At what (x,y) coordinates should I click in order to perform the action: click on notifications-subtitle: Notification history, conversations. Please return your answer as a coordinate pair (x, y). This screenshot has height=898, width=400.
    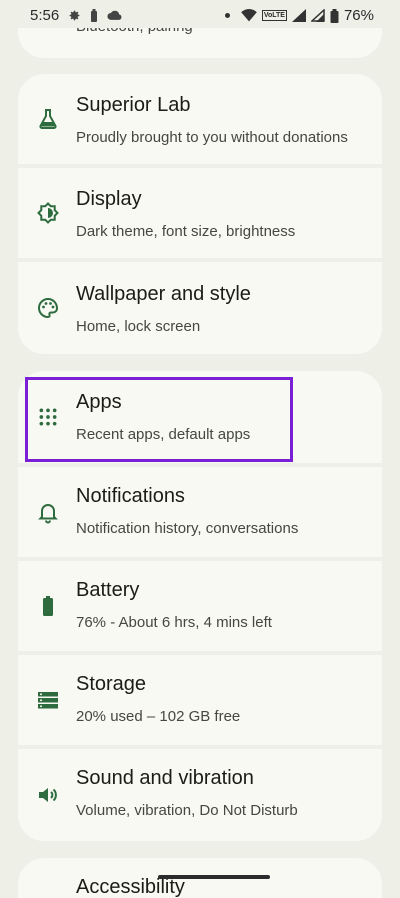
    Looking at the image, I should click on (187, 528).